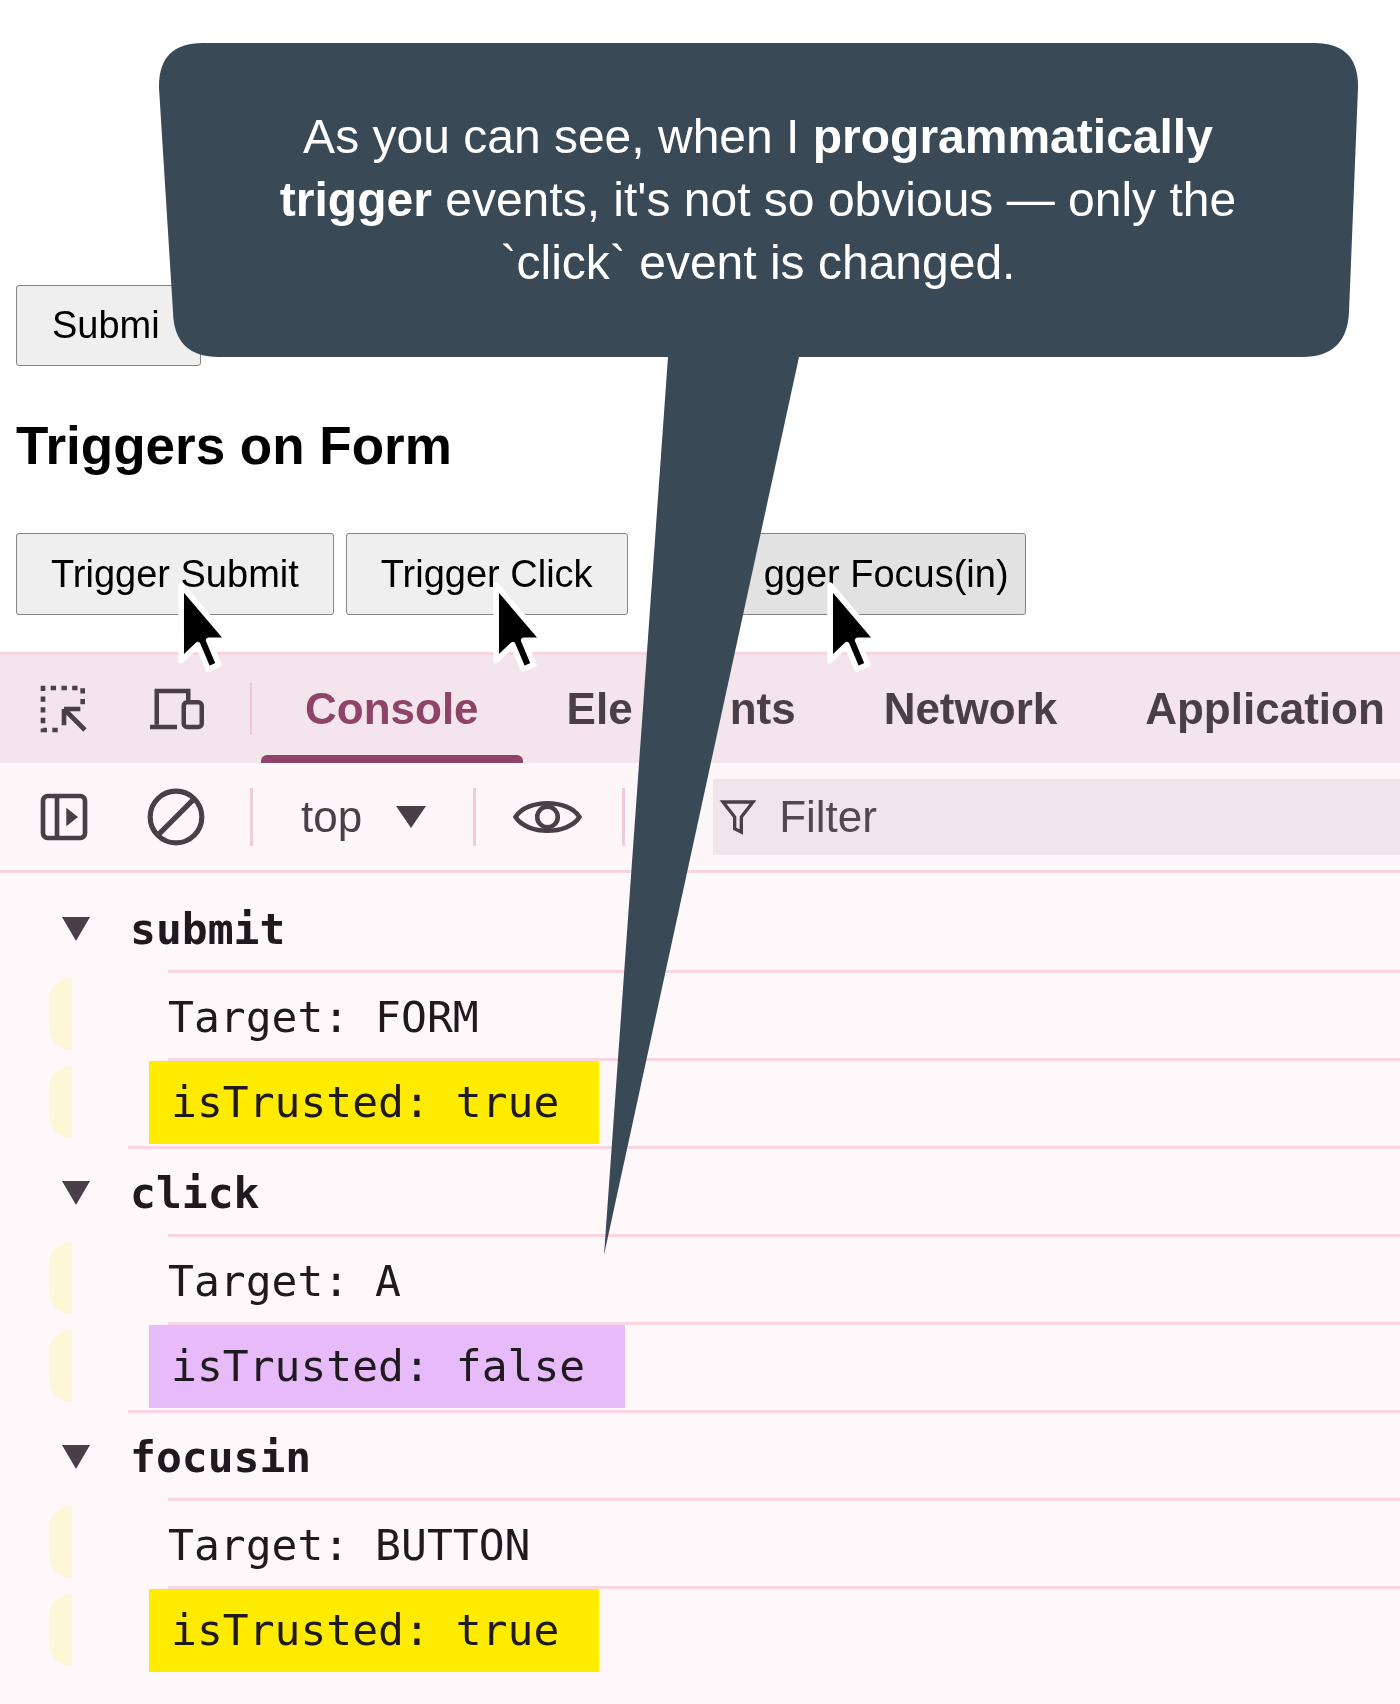 This screenshot has width=1400, height=1704. What do you see at coordinates (1248, 709) in the screenshot?
I see `devtools-tab: Application` at bounding box center [1248, 709].